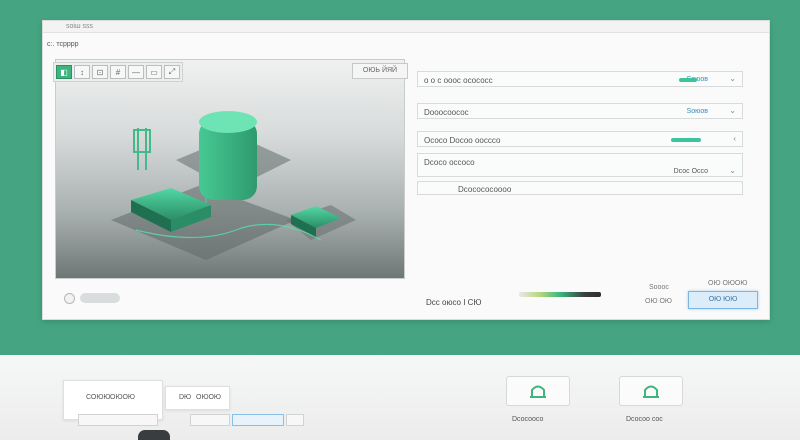 This screenshot has width=800, height=440. Describe the element at coordinates (528, 419) in the screenshot. I see `icon-caption-a: Dсосоосо` at that location.